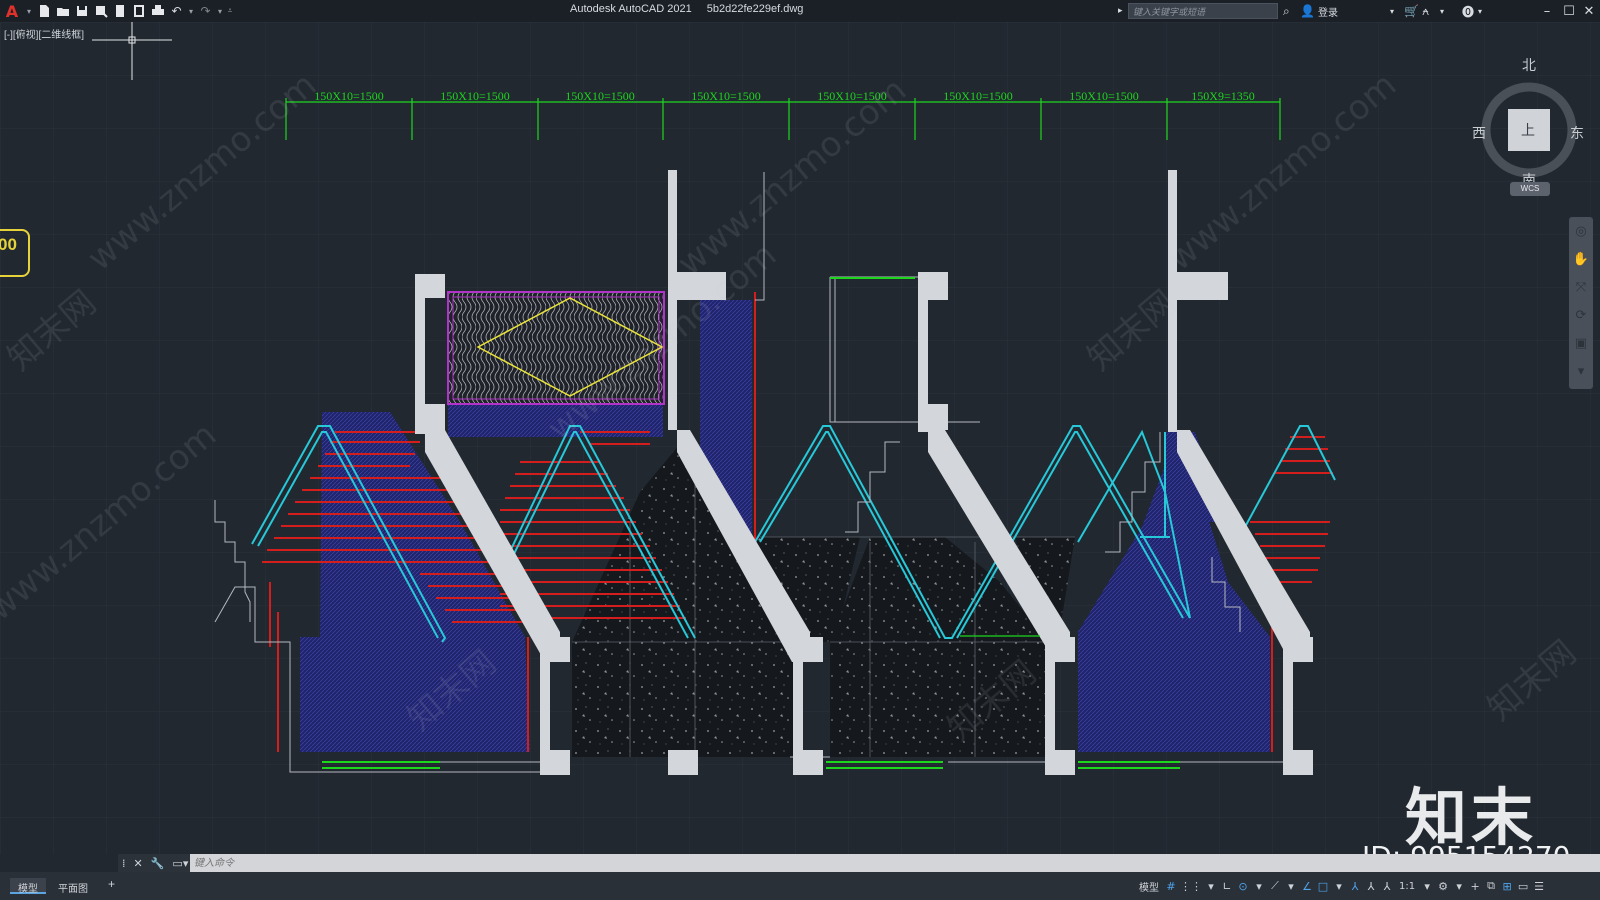  Describe the element at coordinates (1581, 315) in the screenshot. I see `orbit-icon: ⟳` at that location.